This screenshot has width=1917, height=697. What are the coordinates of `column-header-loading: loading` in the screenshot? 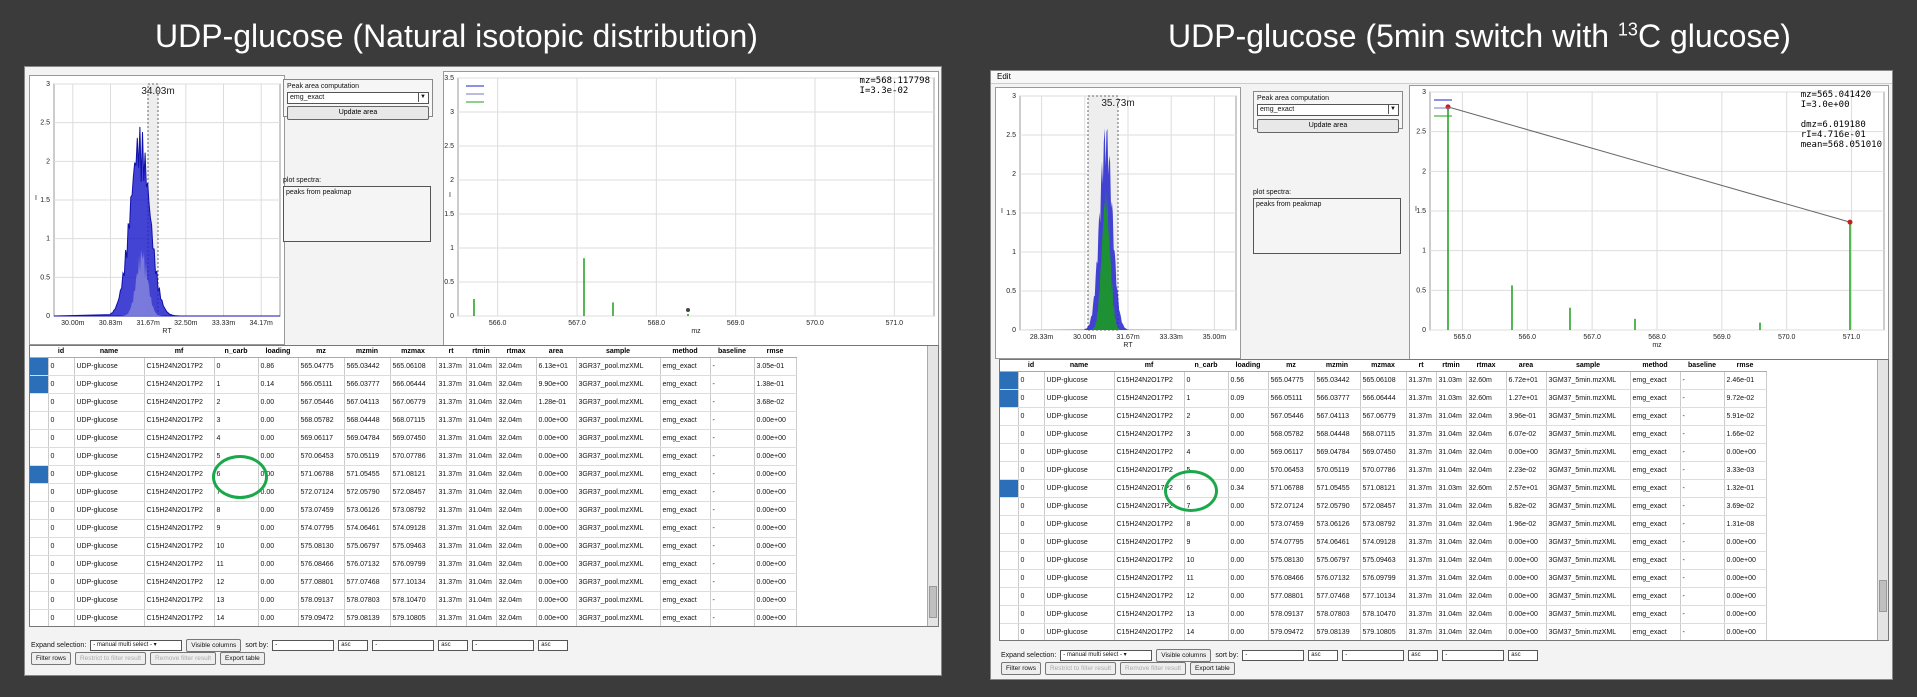 It's located at (1248, 366).